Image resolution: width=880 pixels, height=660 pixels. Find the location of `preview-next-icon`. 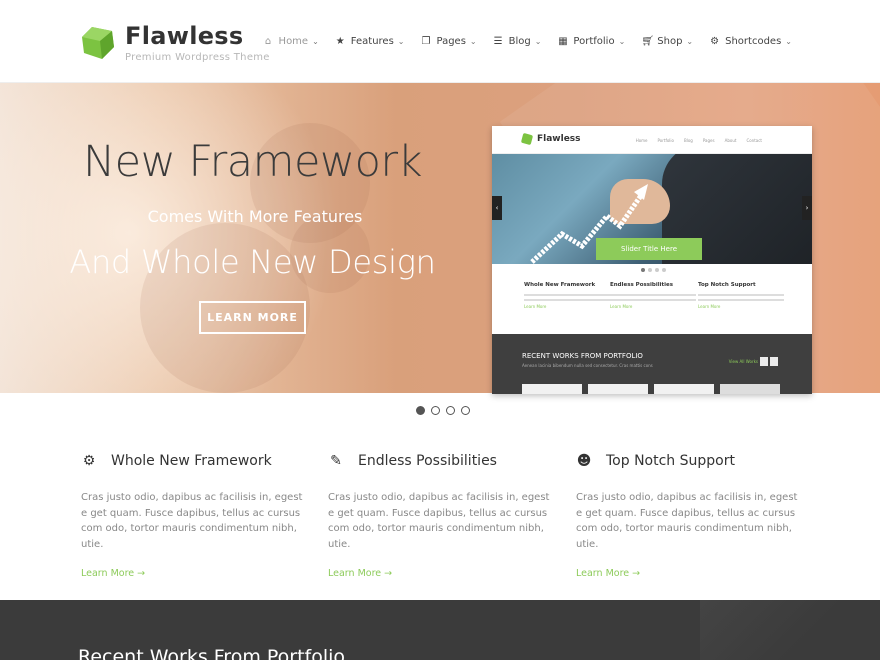

preview-next-icon is located at coordinates (774, 361).